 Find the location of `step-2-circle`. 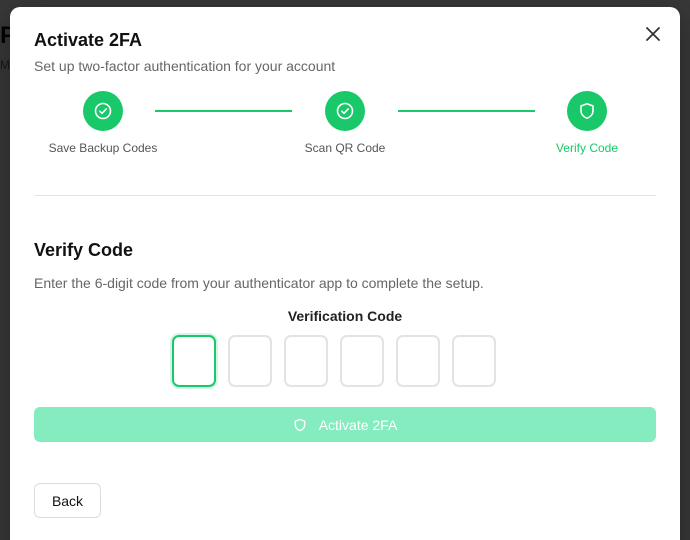

step-2-circle is located at coordinates (345, 111).